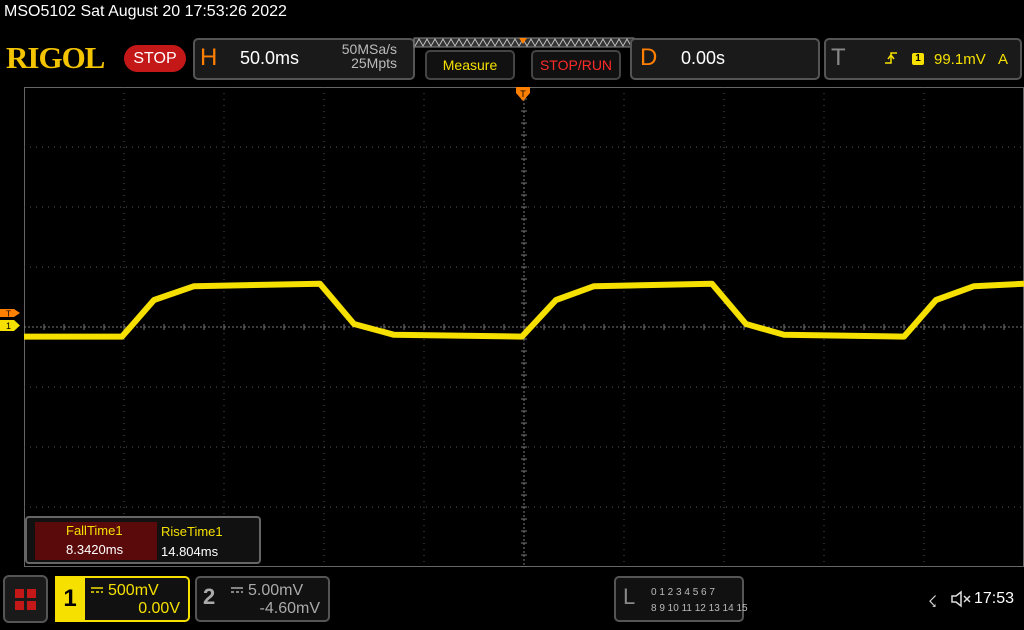 The height and width of the screenshot is (630, 1024). I want to click on channel2-scale: 5.00mV, so click(276, 590).